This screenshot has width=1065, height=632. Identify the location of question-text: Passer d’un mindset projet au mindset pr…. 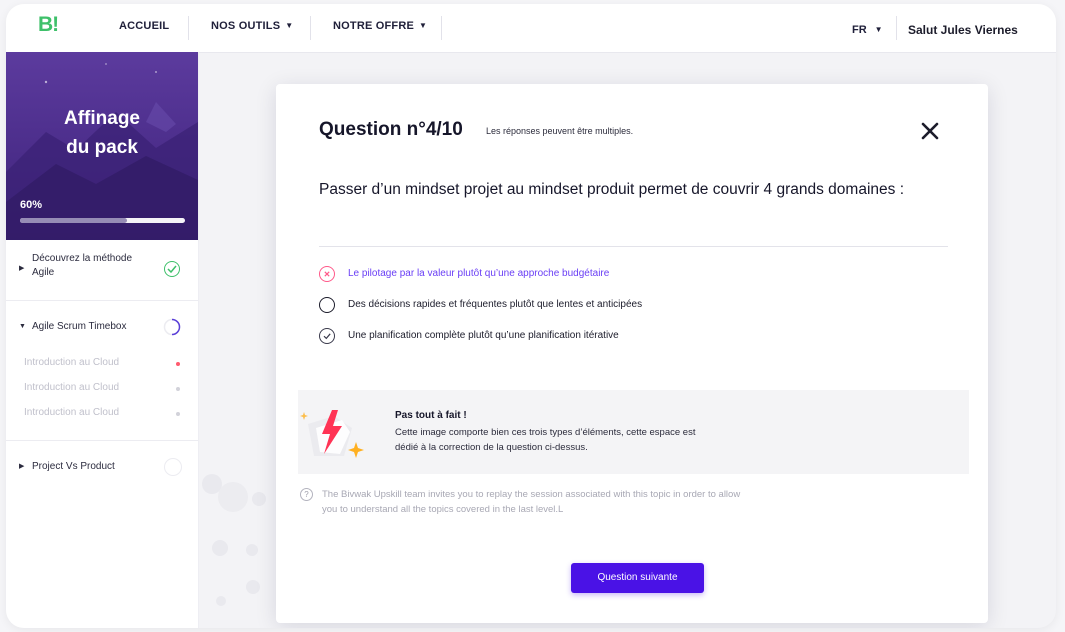
(611, 189).